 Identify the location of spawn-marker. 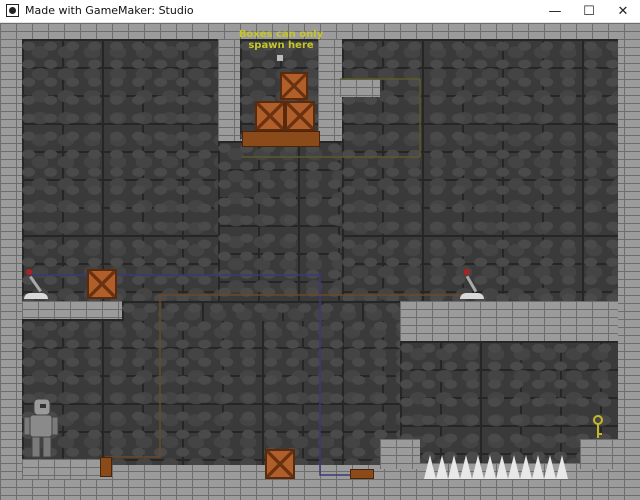
(280, 58).